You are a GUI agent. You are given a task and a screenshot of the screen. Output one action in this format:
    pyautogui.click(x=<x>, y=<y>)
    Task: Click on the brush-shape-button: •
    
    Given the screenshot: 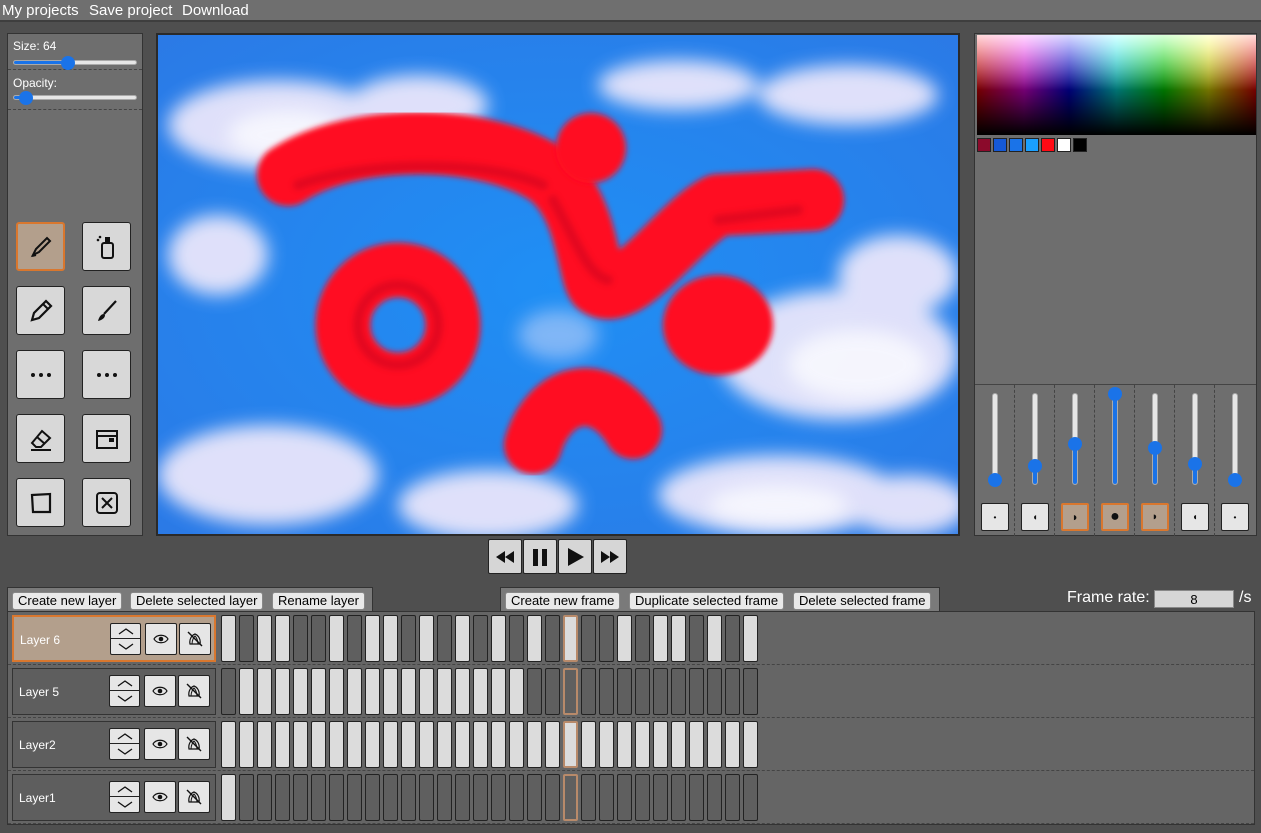 What is the action you would take?
    pyautogui.click(x=995, y=517)
    